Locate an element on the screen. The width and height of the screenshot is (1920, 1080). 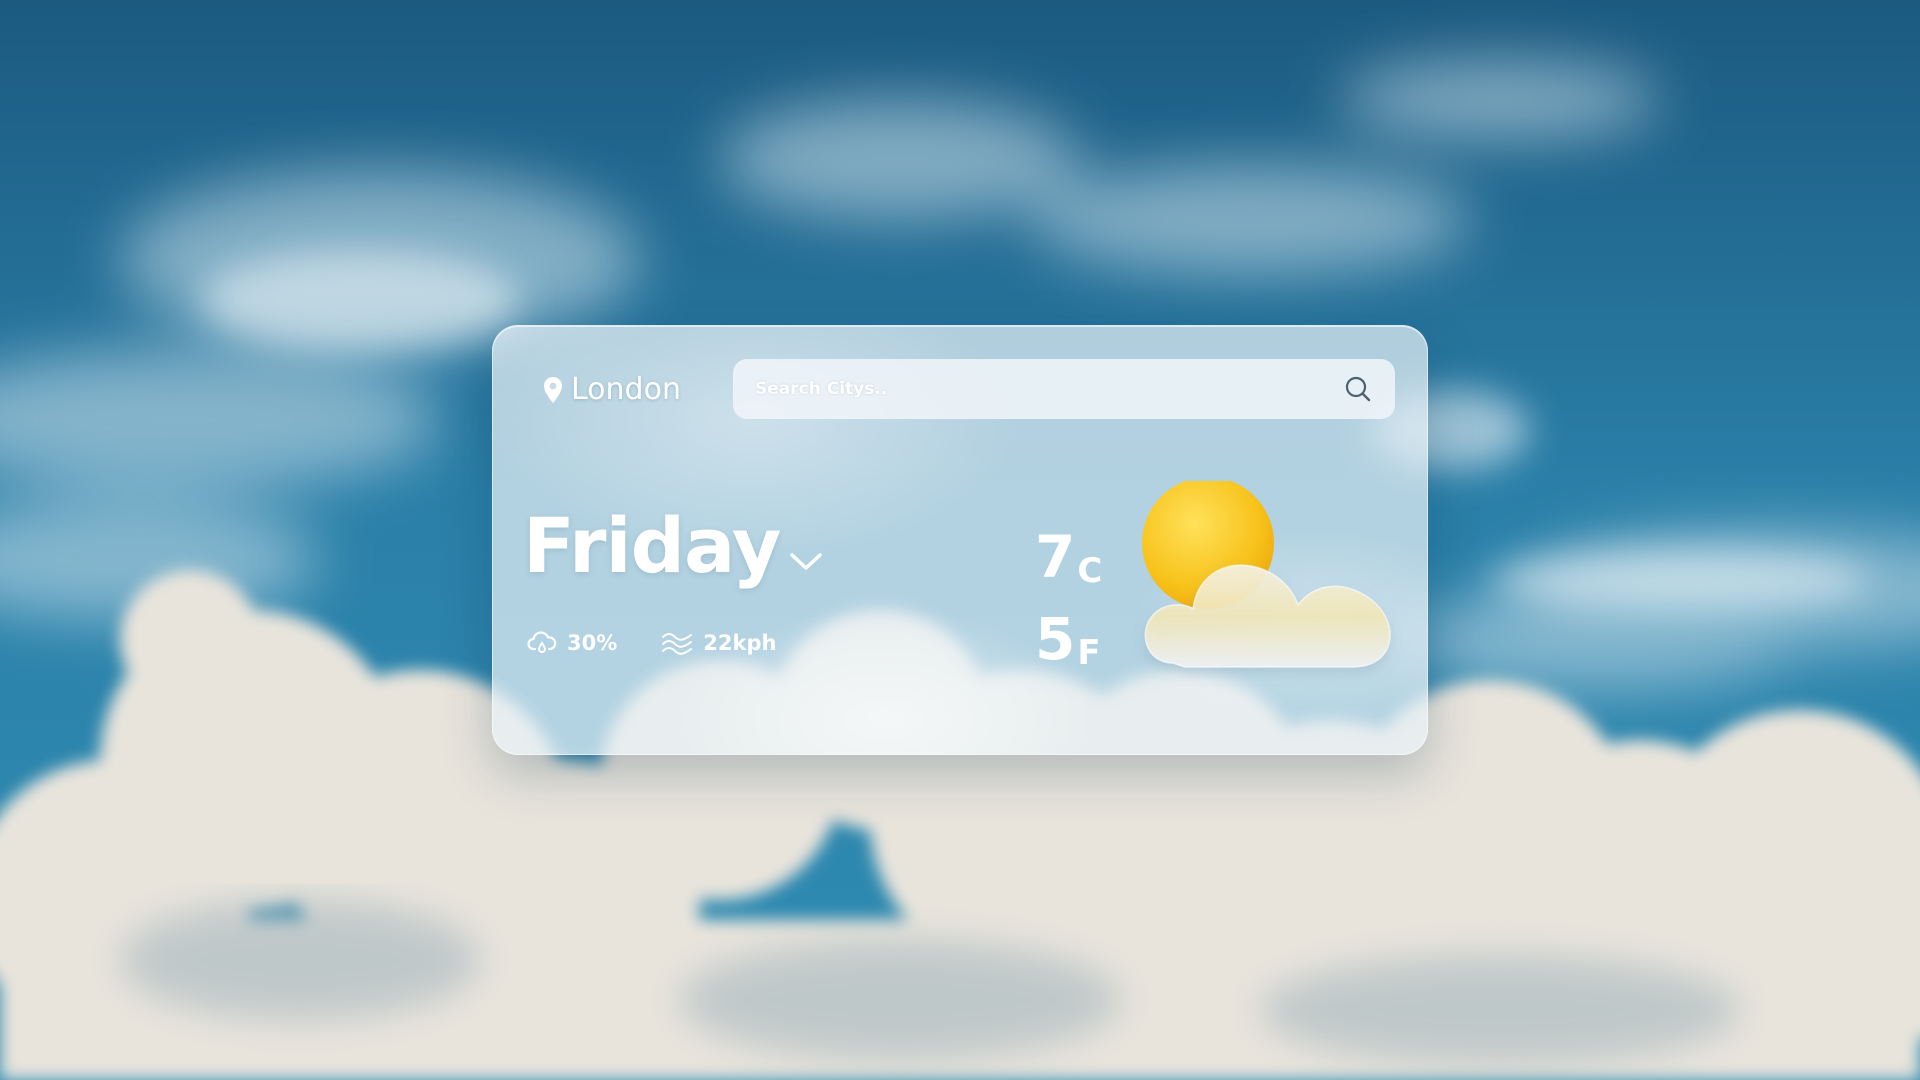
chevron-down-icon is located at coordinates (806, 561).